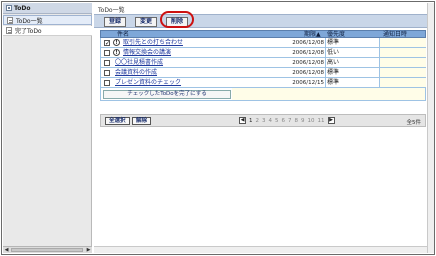 The height and width of the screenshot is (256, 436). What do you see at coordinates (331, 120) in the screenshot?
I see `next-page-icon: ▶` at bounding box center [331, 120].